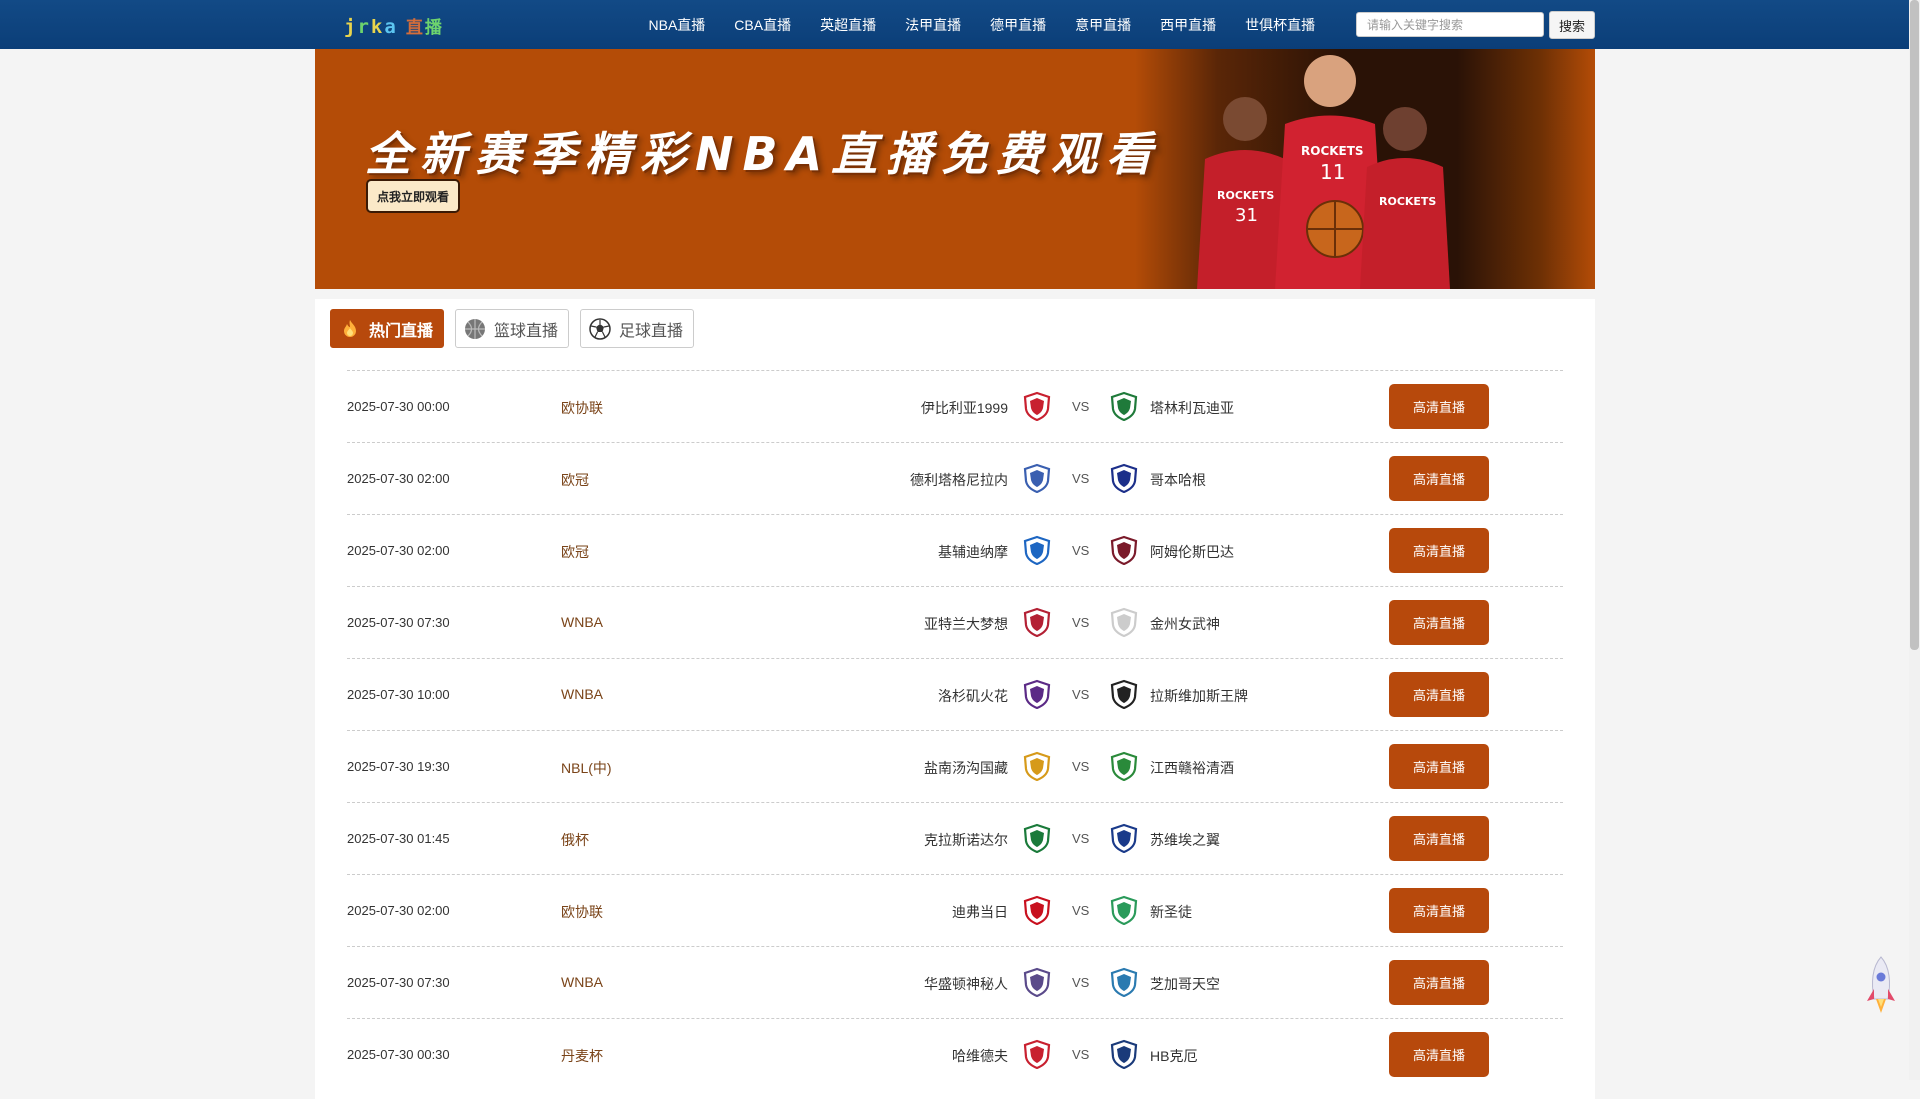 The height and width of the screenshot is (1099, 1920). I want to click on jersey-number: 31, so click(1246, 215).